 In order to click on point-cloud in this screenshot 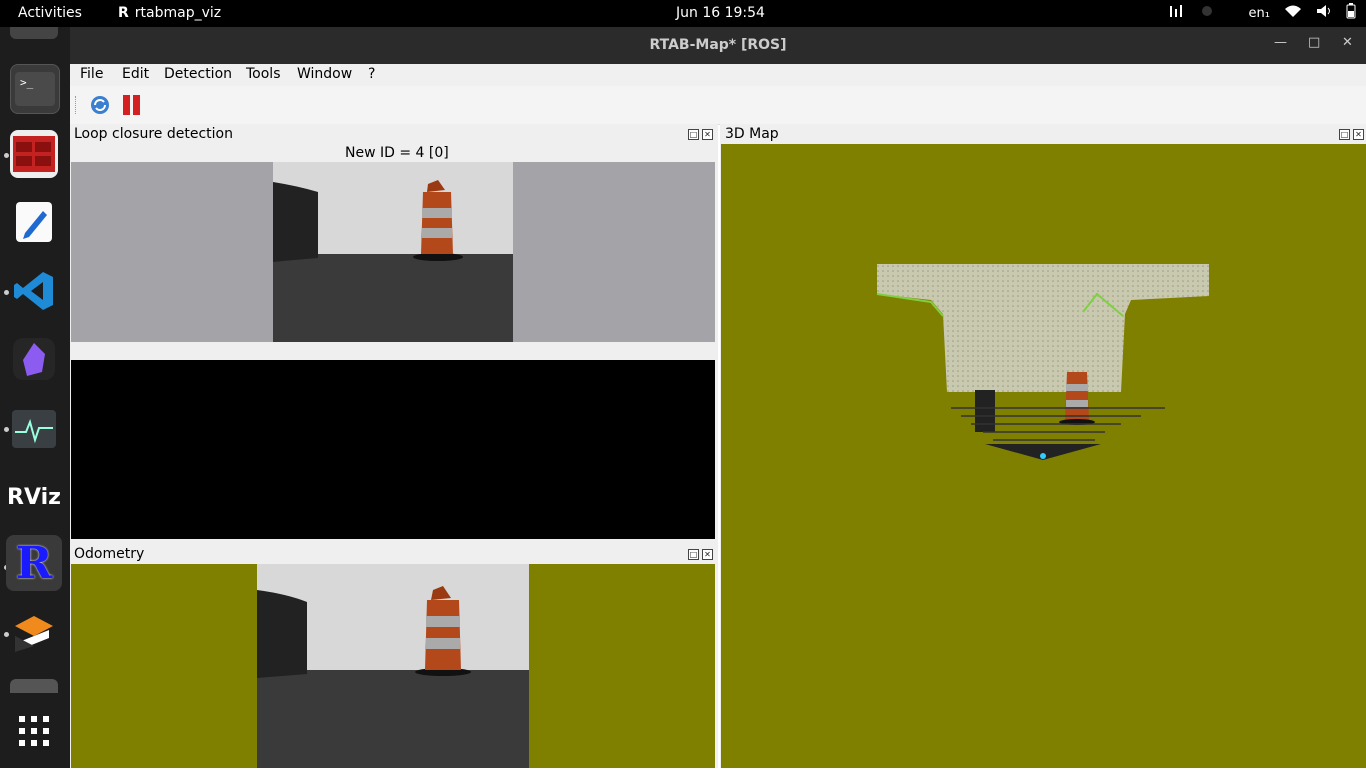, I will do `click(1042, 362)`.